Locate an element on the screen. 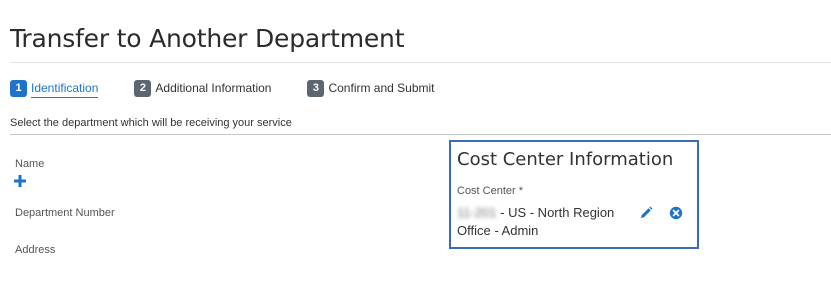 The image size is (831, 289). page-title: Transfer to Another Department is located at coordinates (207, 38).